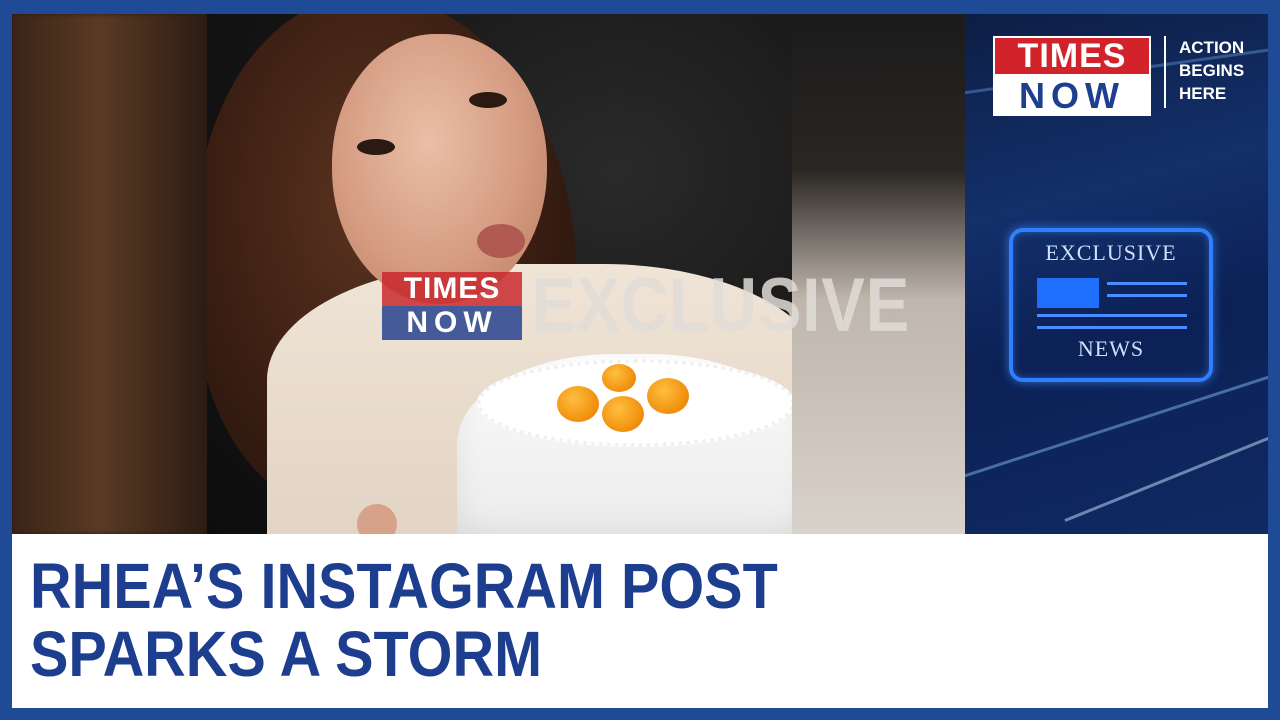 Image resolution: width=1280 pixels, height=720 pixels. I want to click on right-eye, so click(488, 100).